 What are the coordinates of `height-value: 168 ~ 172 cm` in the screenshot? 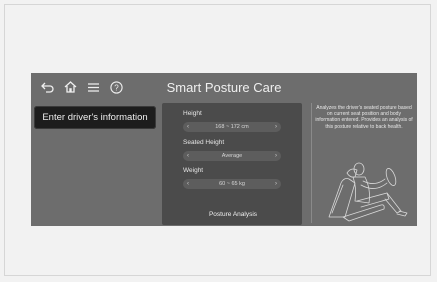 It's located at (232, 127).